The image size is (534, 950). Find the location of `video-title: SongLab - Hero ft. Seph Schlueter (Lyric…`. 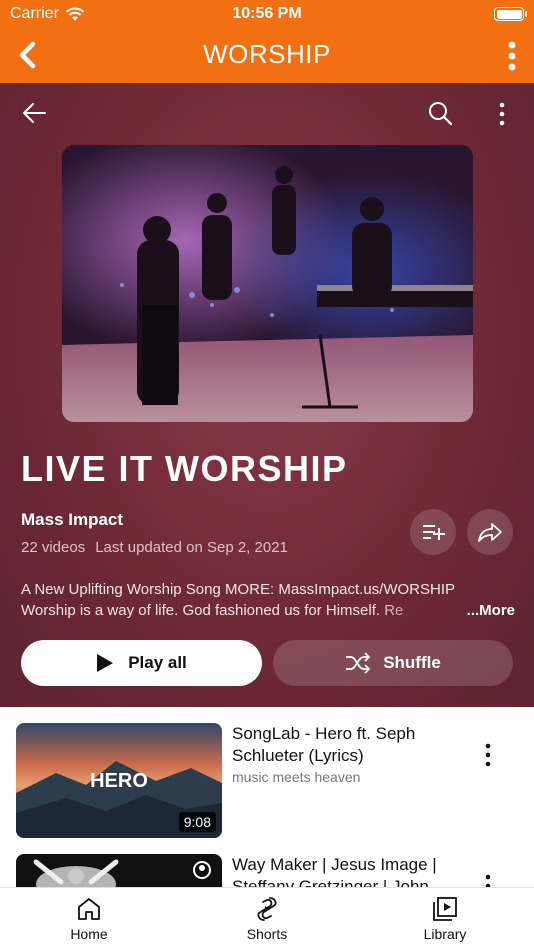

video-title: SongLab - Hero ft. Seph Schlueter (Lyric… is located at coordinates (347, 745).